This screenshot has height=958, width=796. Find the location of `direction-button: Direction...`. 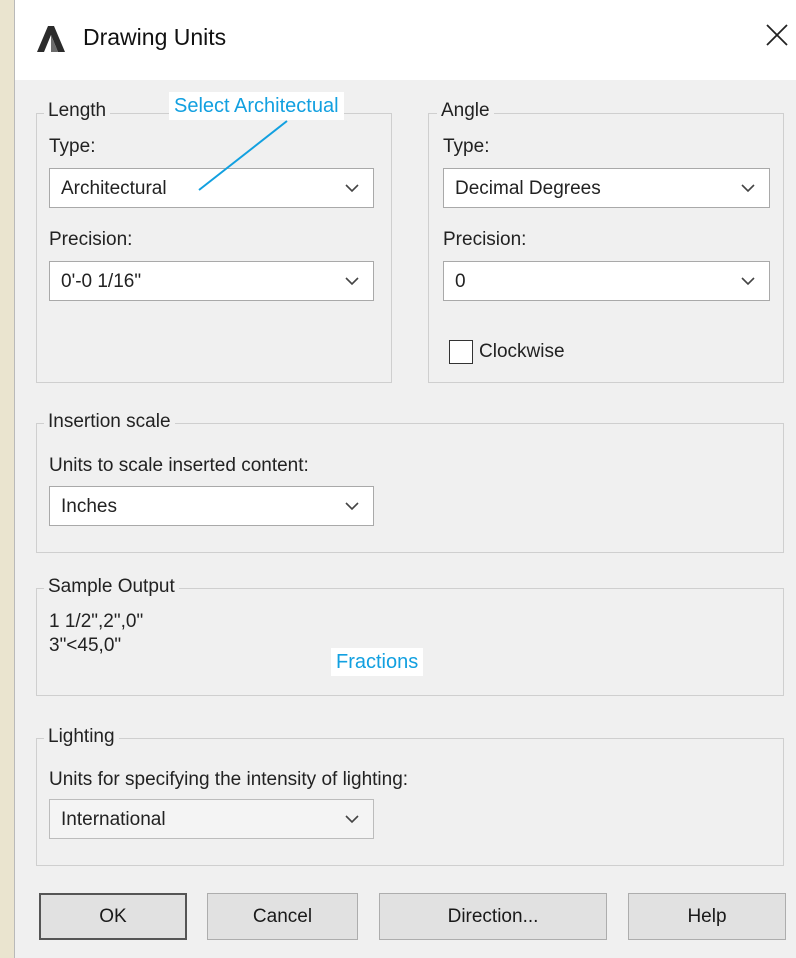

direction-button: Direction... is located at coordinates (493, 916).